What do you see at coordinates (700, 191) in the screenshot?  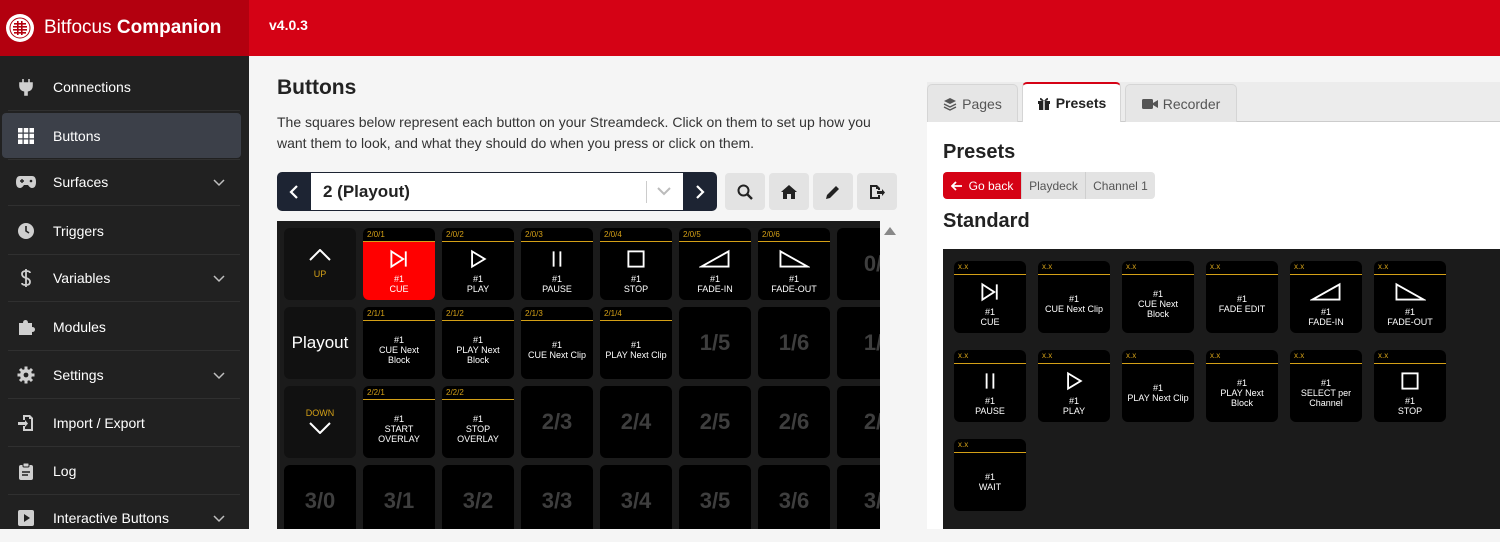 I see `next-page-button` at bounding box center [700, 191].